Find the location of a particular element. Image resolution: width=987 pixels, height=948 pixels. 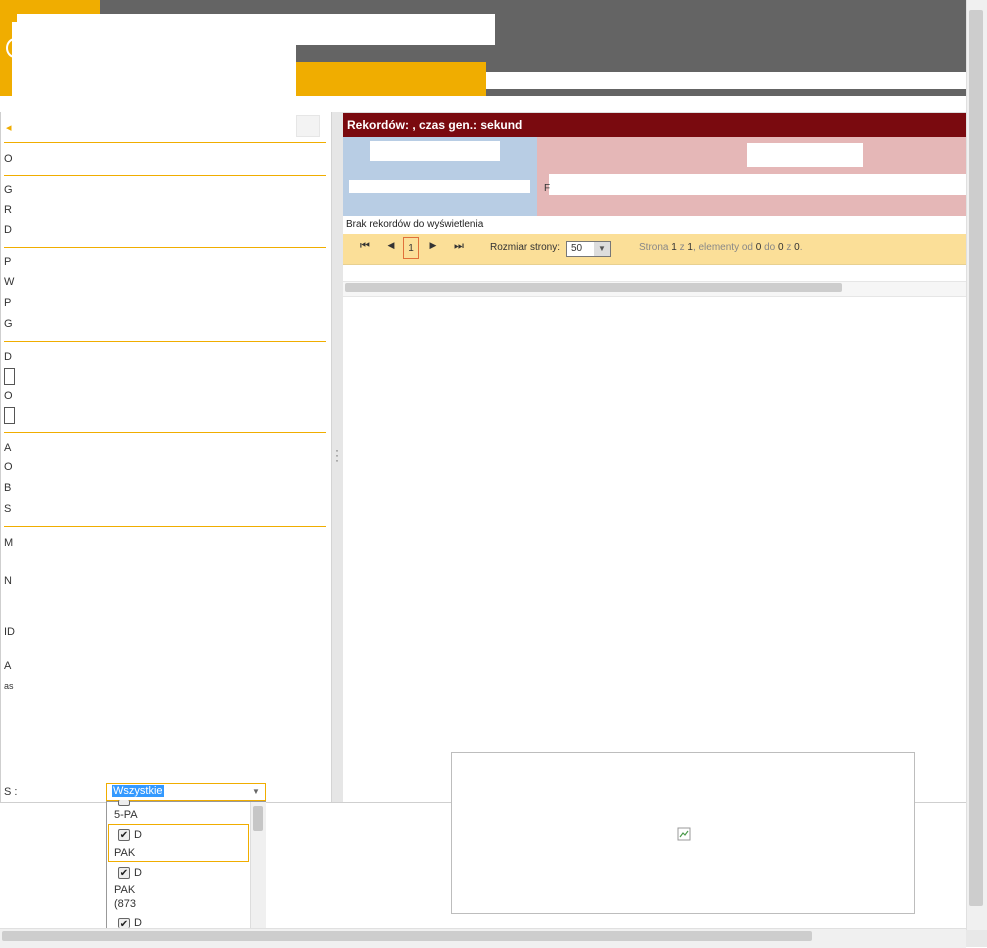

broken-image-icon is located at coordinates (684, 834).